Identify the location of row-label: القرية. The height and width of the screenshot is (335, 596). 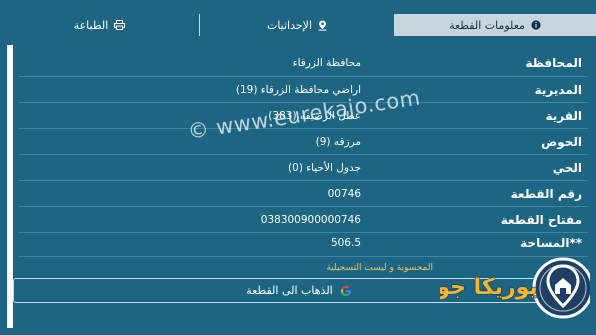
(563, 116).